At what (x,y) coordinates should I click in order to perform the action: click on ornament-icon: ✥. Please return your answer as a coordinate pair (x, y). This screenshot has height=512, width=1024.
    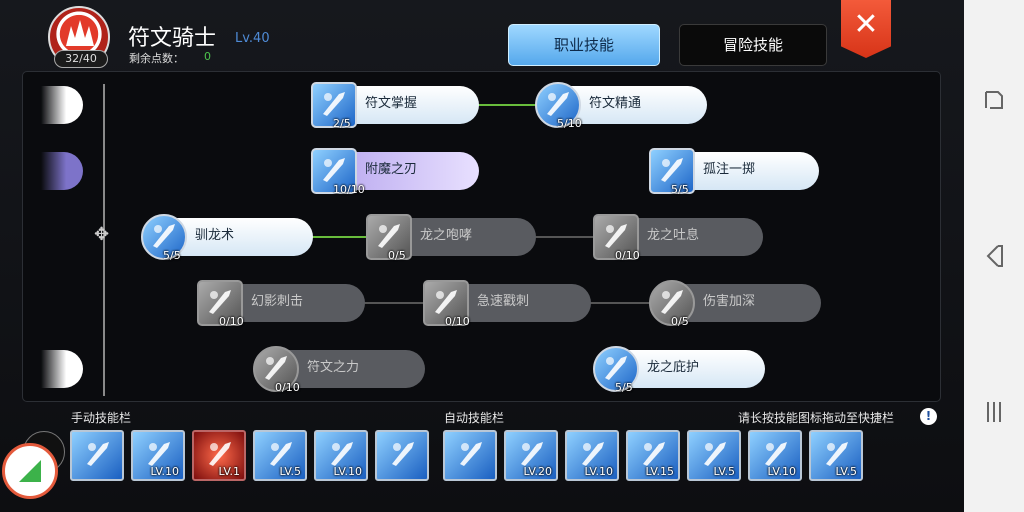
    Looking at the image, I should click on (102, 234).